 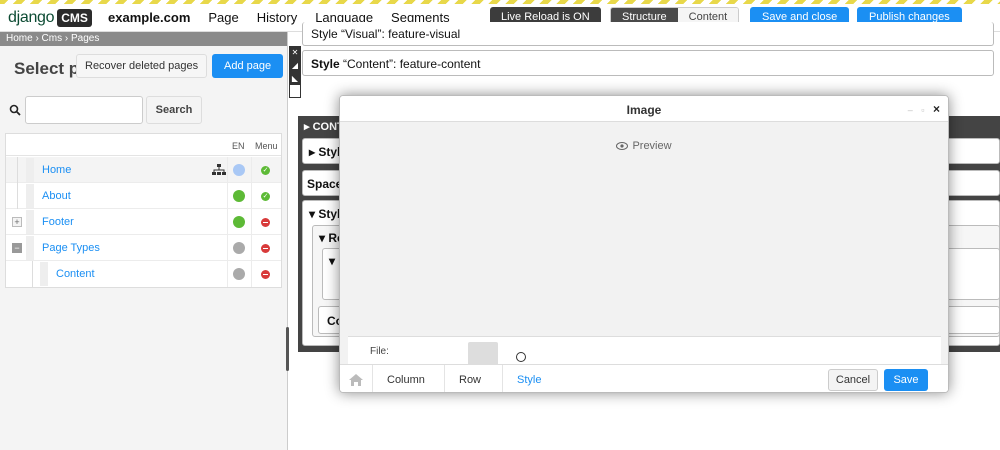 I want to click on breadcrumb-row: Row, so click(x=469, y=378).